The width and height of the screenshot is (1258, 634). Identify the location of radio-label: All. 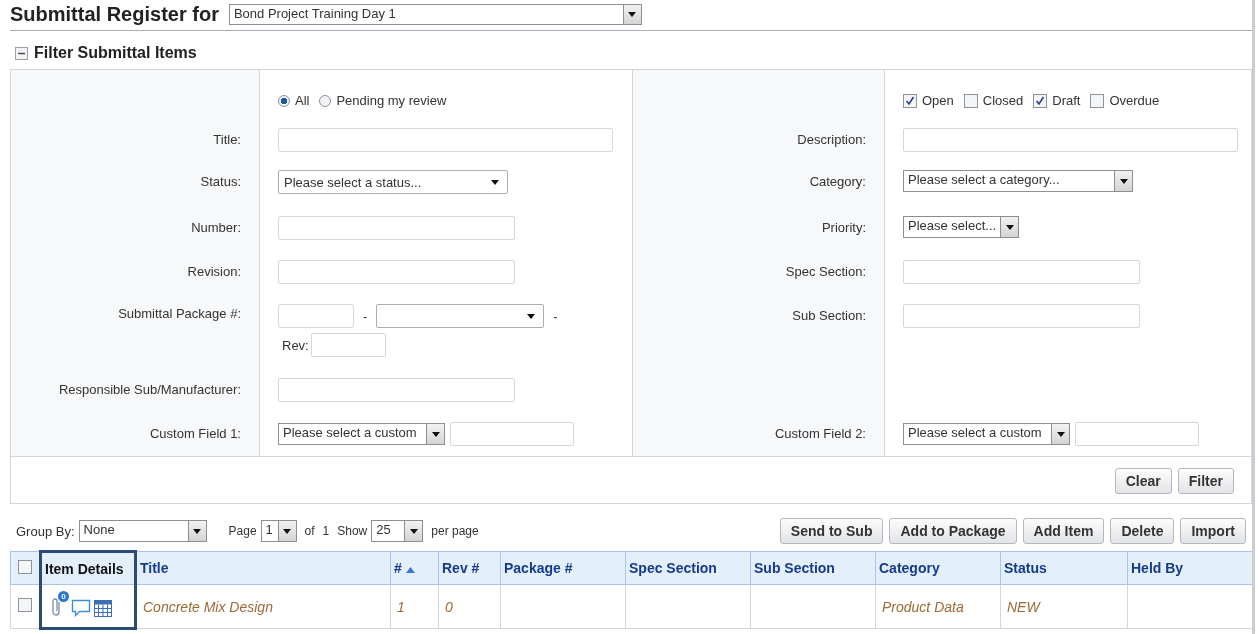
(302, 100).